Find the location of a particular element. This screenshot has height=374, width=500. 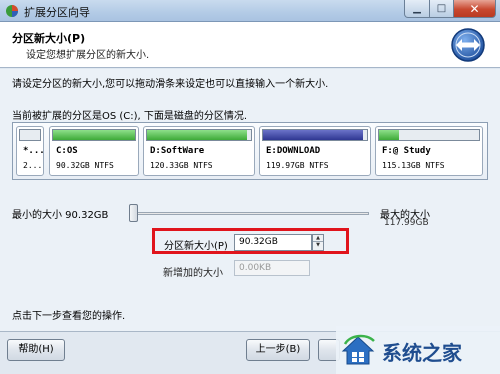

size-slider-track is located at coordinates (251, 213).